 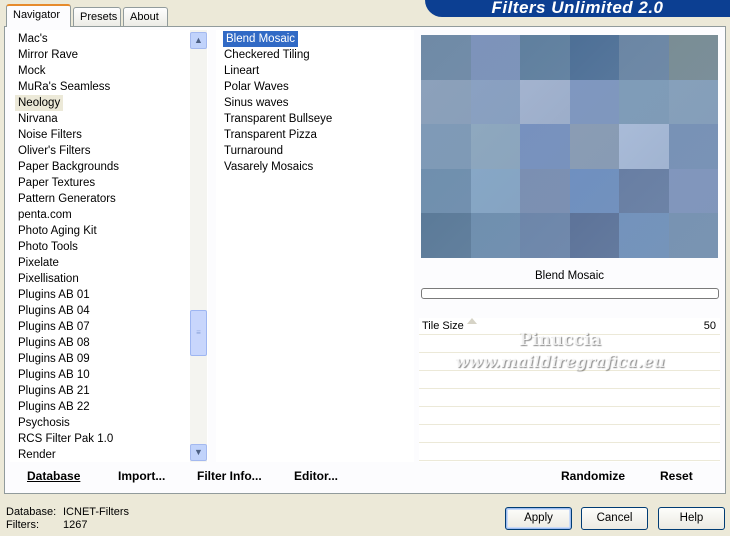 I want to click on database-button: Database, so click(x=53, y=476).